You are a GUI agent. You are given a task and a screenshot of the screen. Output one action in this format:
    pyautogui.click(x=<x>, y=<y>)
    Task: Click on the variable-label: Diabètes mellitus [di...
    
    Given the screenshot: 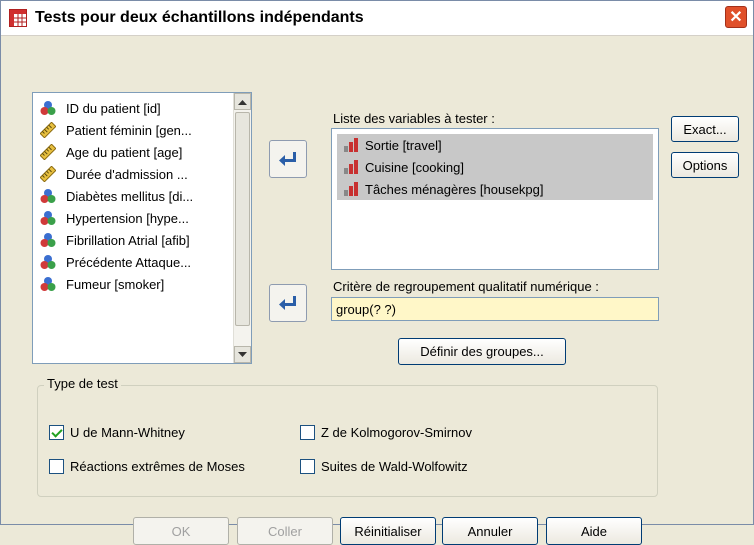 What is the action you would take?
    pyautogui.click(x=130, y=196)
    